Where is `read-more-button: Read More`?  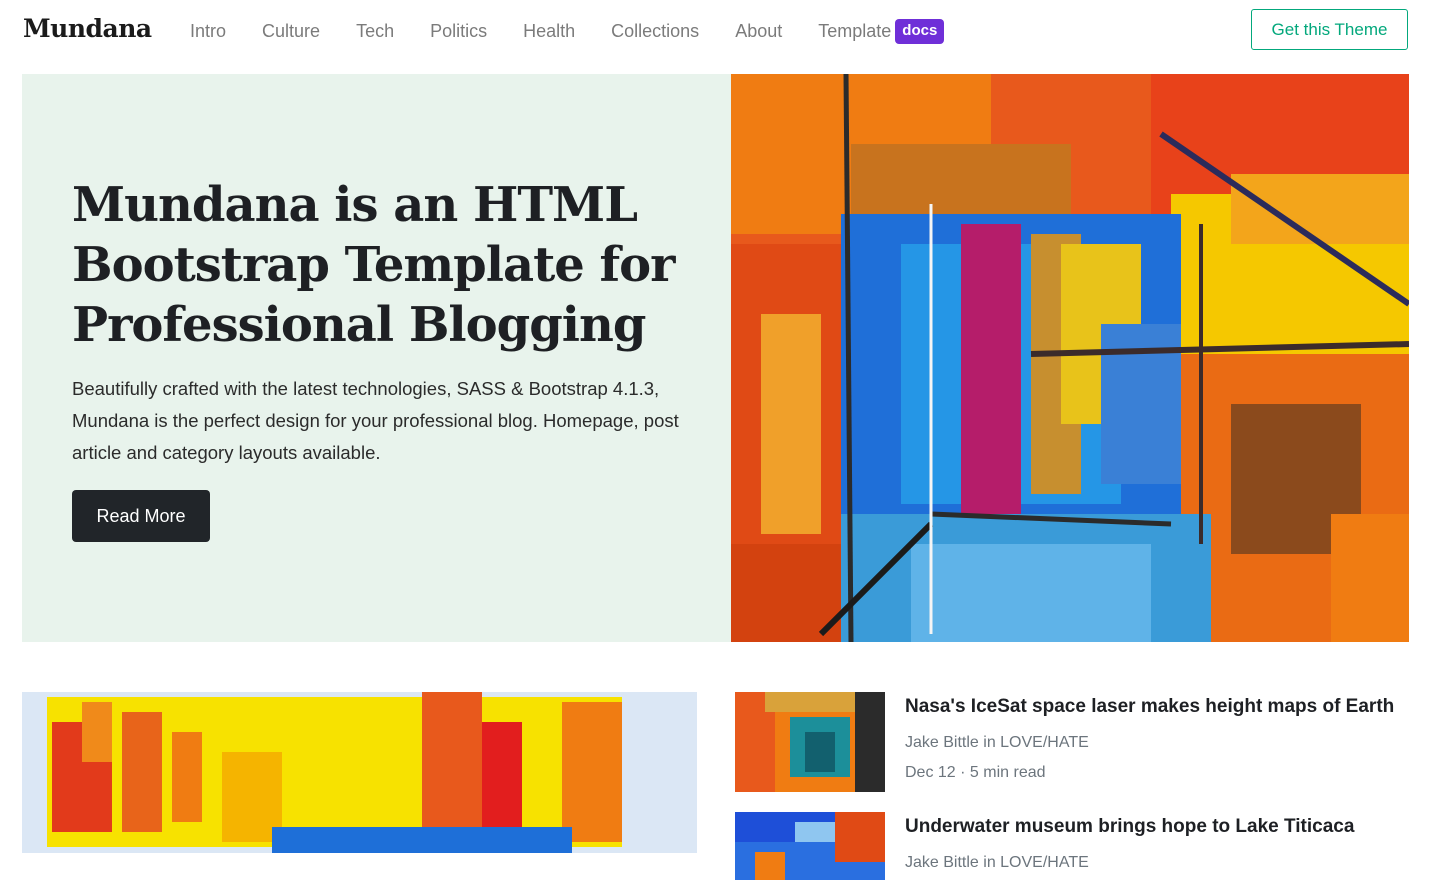
read-more-button: Read More is located at coordinates (141, 516).